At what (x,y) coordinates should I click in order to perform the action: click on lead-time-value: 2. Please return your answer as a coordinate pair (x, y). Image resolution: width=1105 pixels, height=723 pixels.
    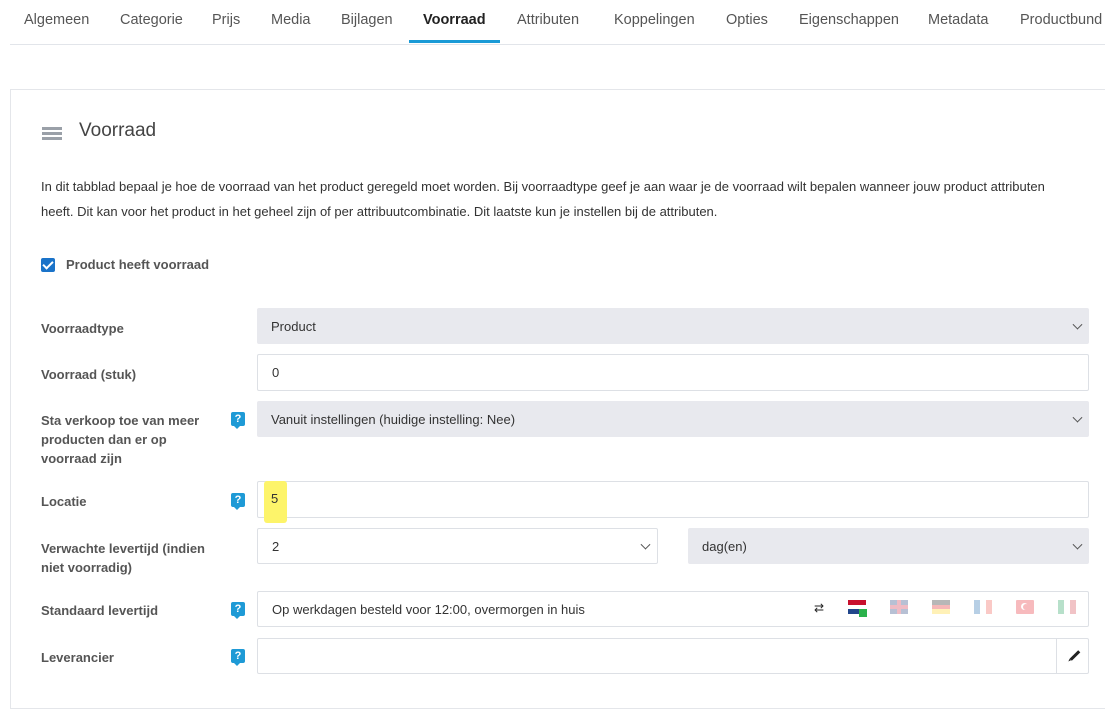
    Looking at the image, I should click on (276, 546).